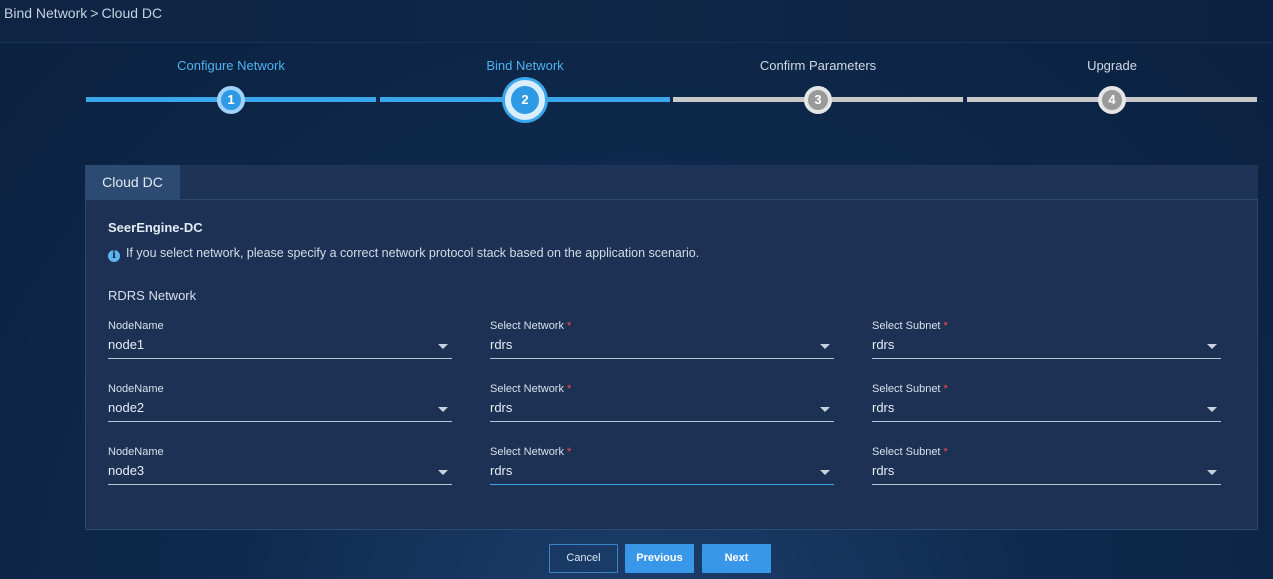 This screenshot has width=1273, height=579. Describe the element at coordinates (1112, 65) in the screenshot. I see `step-label: Upgrade` at that location.